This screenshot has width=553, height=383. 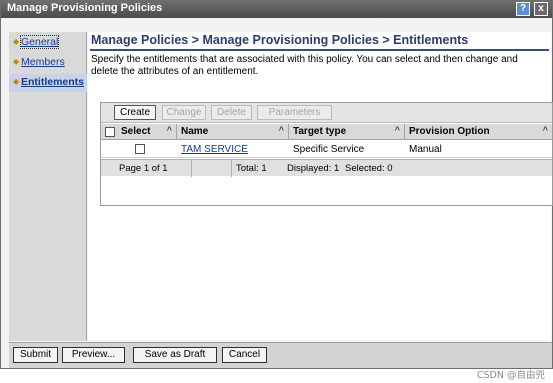 What do you see at coordinates (320, 131) in the screenshot?
I see `column-label: Target type` at bounding box center [320, 131].